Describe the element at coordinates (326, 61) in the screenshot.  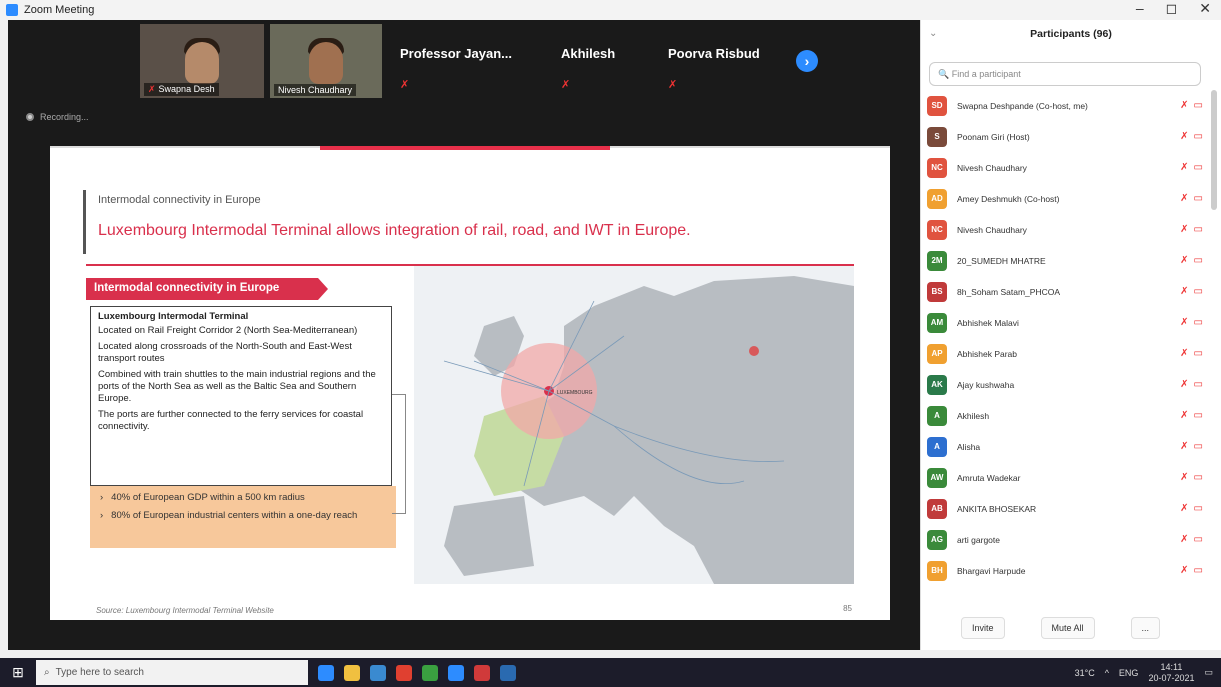
I see `video-tile: Nivesh Chaudhary` at that location.